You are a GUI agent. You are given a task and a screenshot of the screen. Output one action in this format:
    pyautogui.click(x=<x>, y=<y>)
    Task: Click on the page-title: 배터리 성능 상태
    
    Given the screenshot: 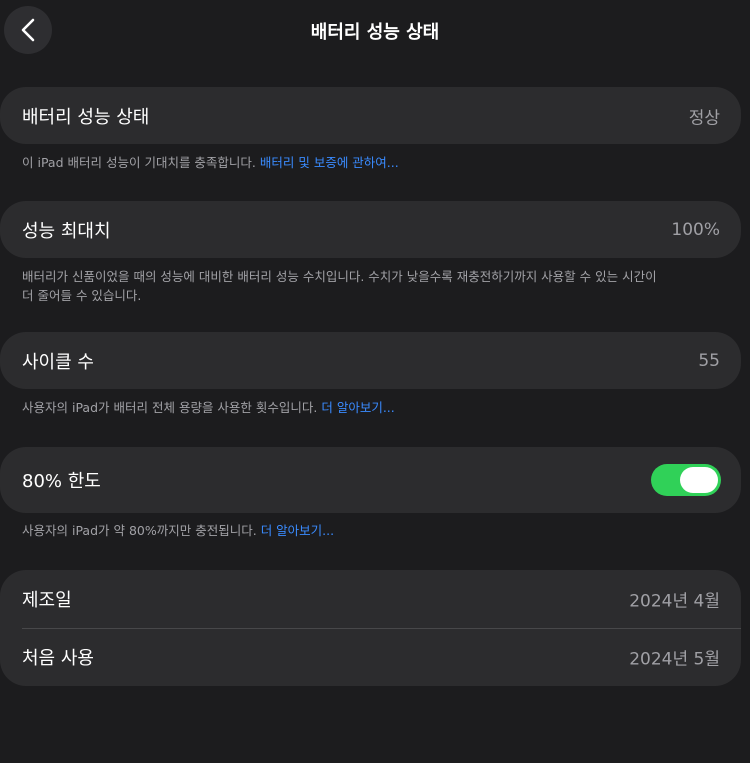 What is the action you would take?
    pyautogui.click(x=375, y=32)
    